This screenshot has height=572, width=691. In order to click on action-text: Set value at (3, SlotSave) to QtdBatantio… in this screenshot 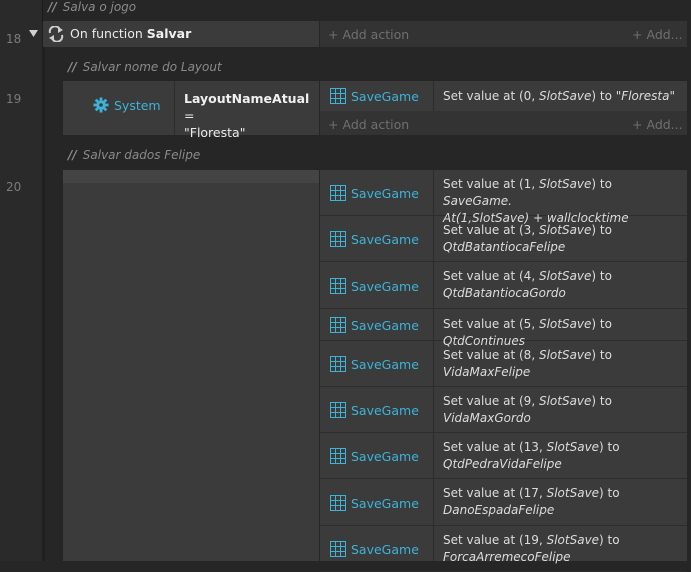, I will do `click(527, 238)`.